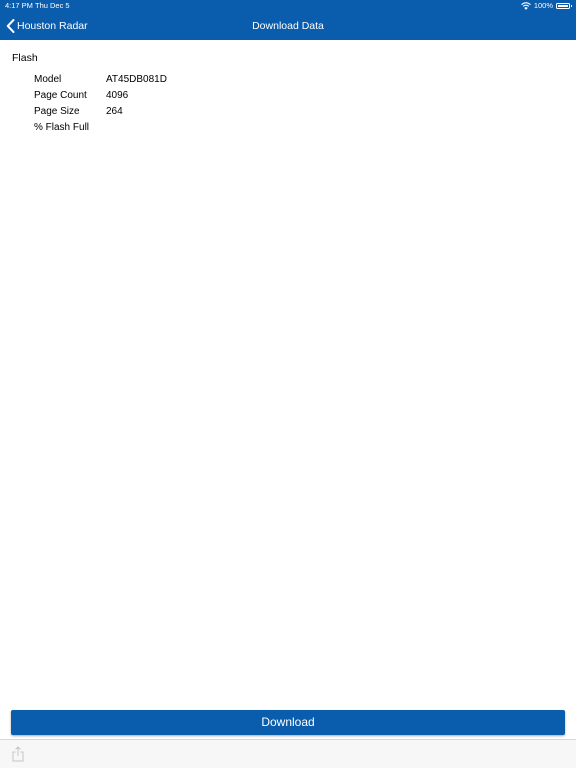 This screenshot has height=768, width=576. What do you see at coordinates (288, 26) in the screenshot?
I see `page-title: Download Data` at bounding box center [288, 26].